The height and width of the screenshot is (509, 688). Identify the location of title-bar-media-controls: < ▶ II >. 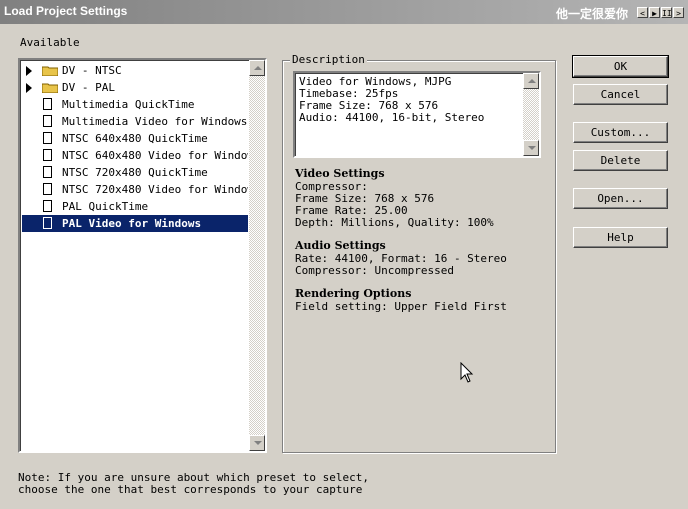
(660, 12).